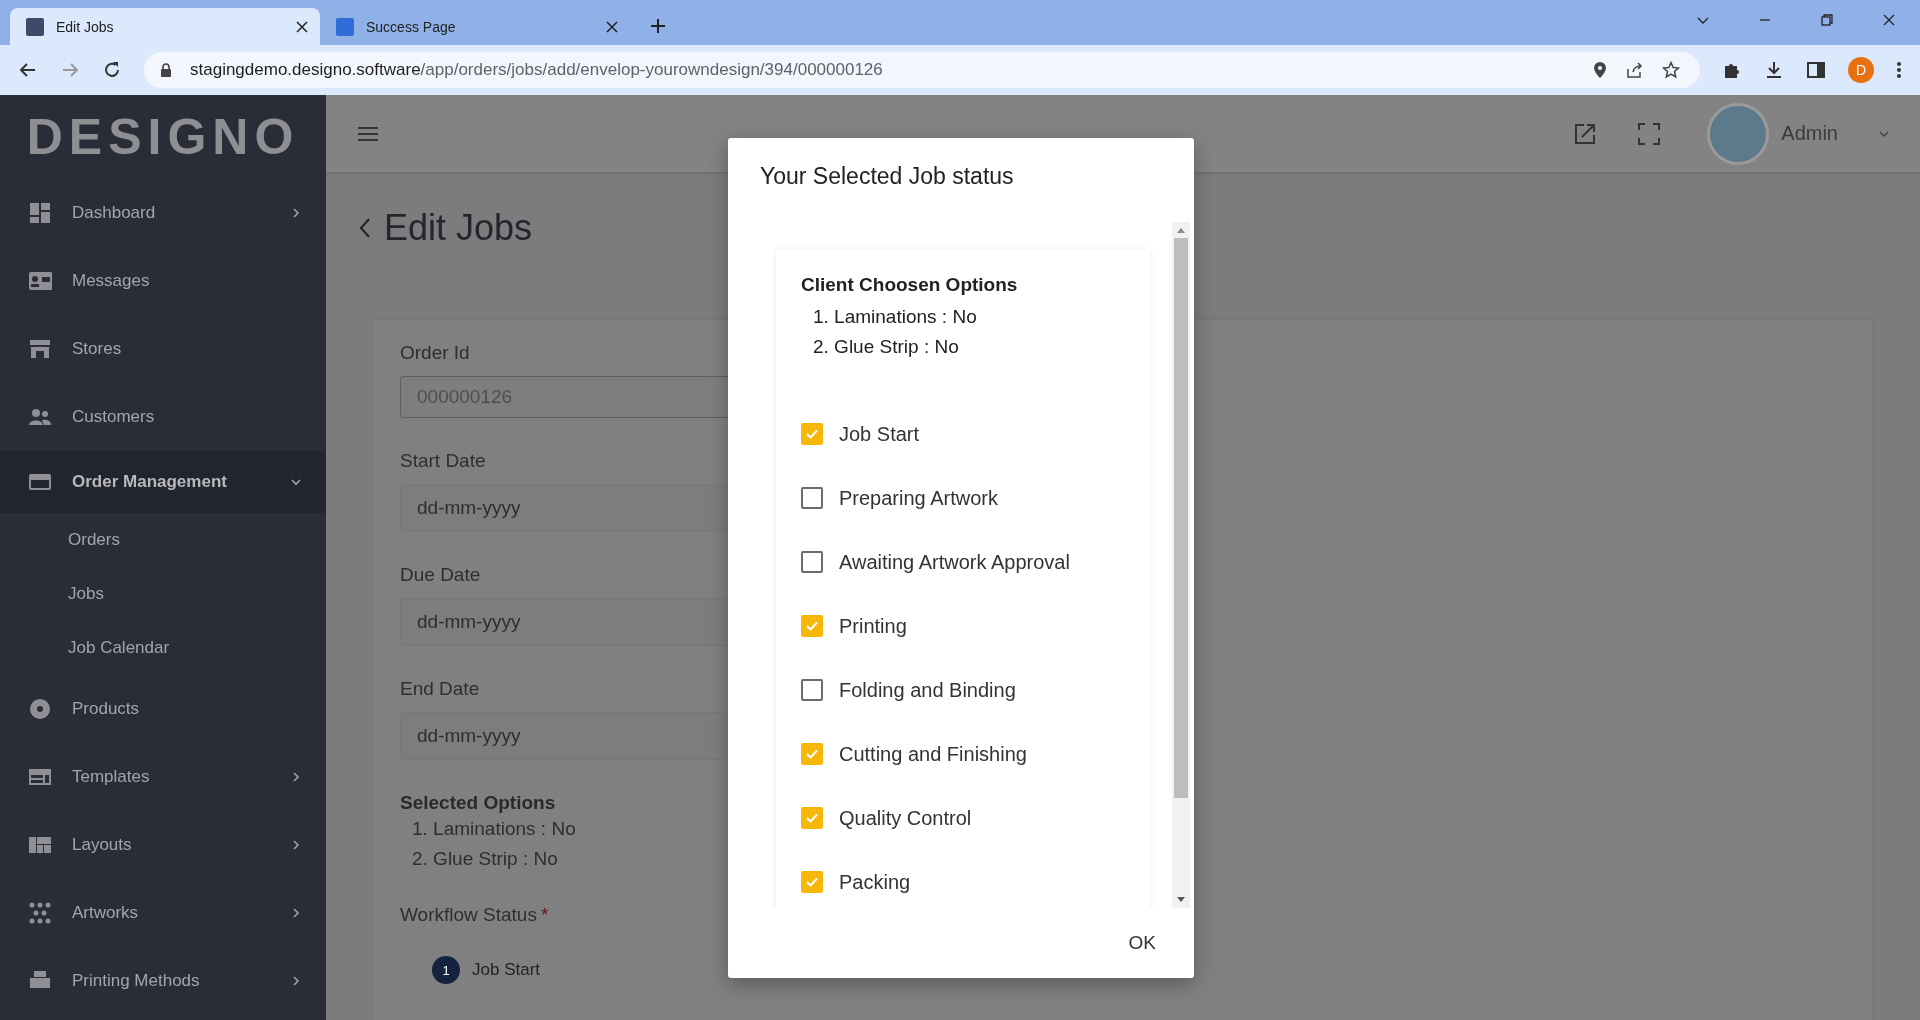 The height and width of the screenshot is (1020, 1920). Describe the element at coordinates (440, 689) in the screenshot. I see `field-label: End Date` at that location.